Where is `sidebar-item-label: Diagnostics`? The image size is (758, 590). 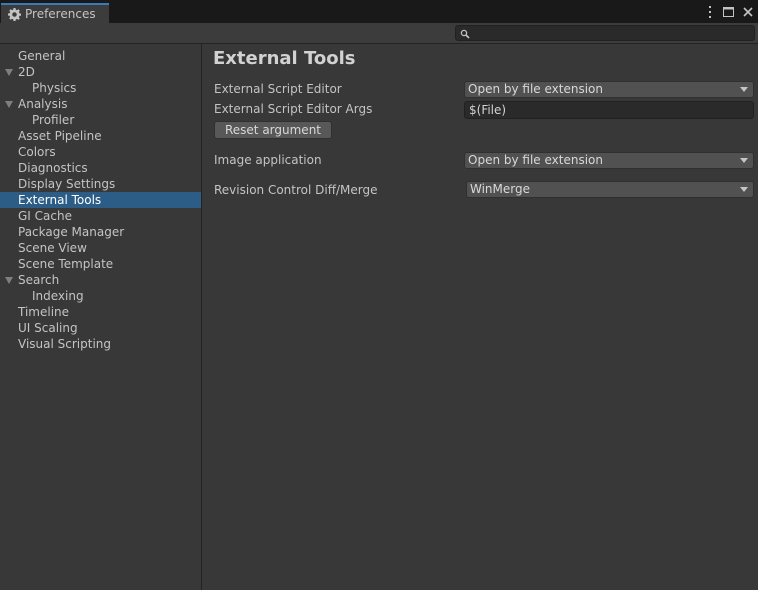
sidebar-item-label: Diagnostics is located at coordinates (53, 168).